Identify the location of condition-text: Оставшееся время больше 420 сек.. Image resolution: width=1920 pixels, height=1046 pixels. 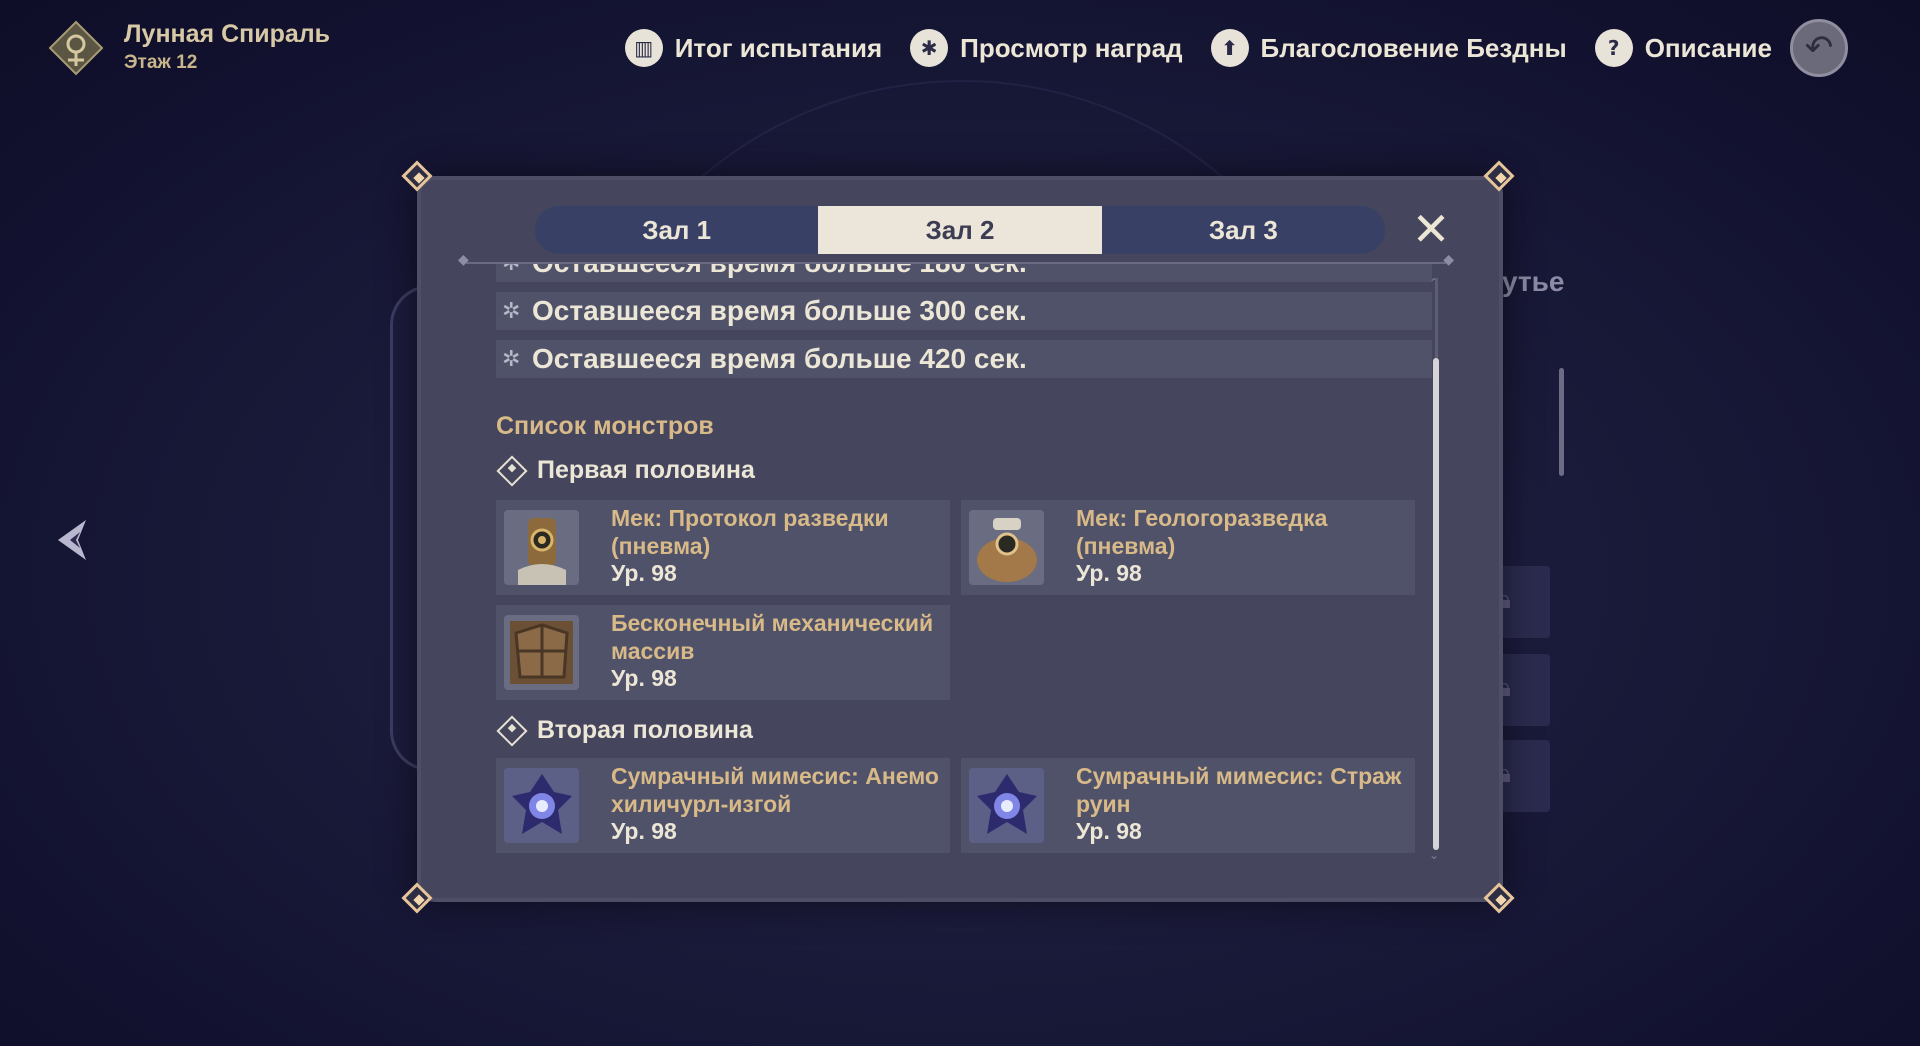
(779, 358).